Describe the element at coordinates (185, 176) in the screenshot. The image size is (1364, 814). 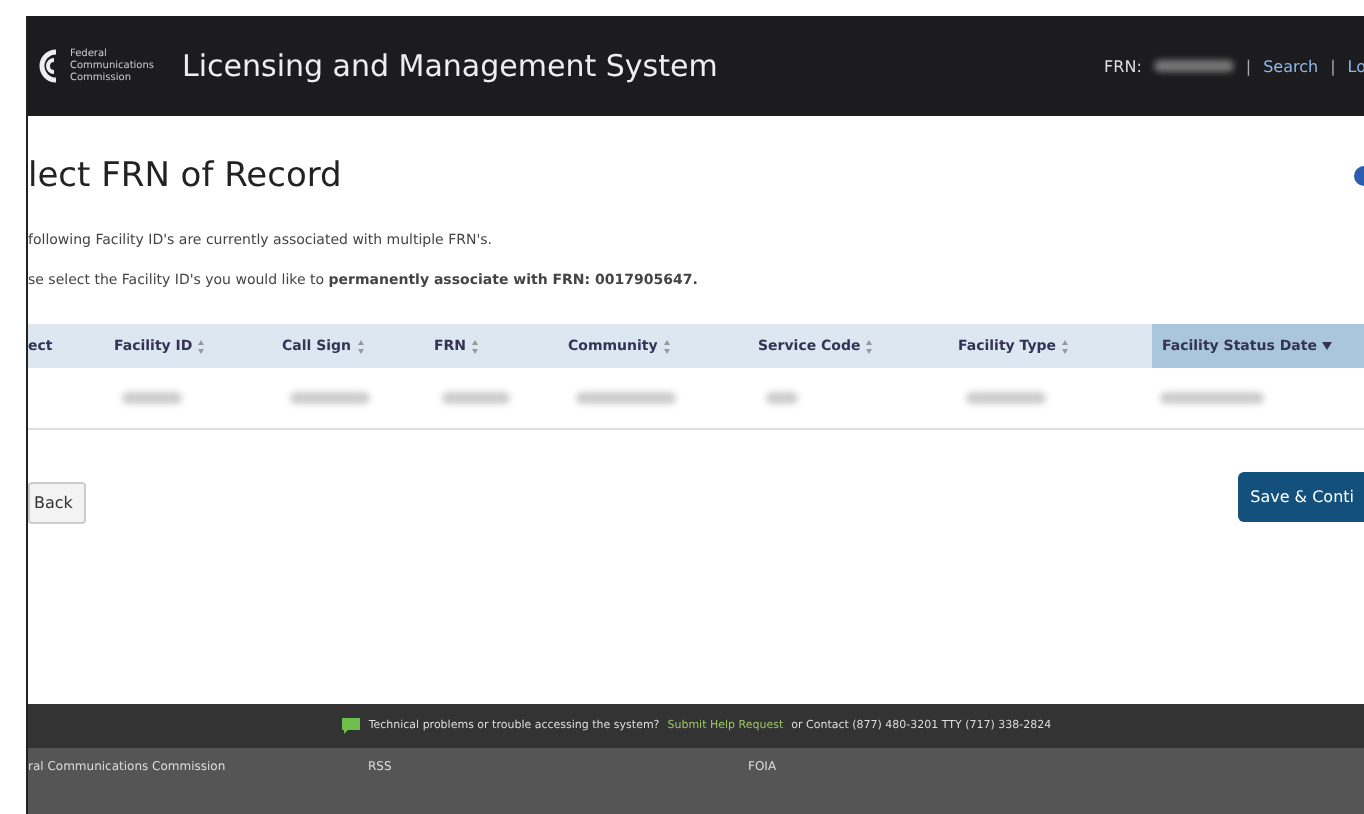
I see `page-title: lect FRN of Record` at that location.